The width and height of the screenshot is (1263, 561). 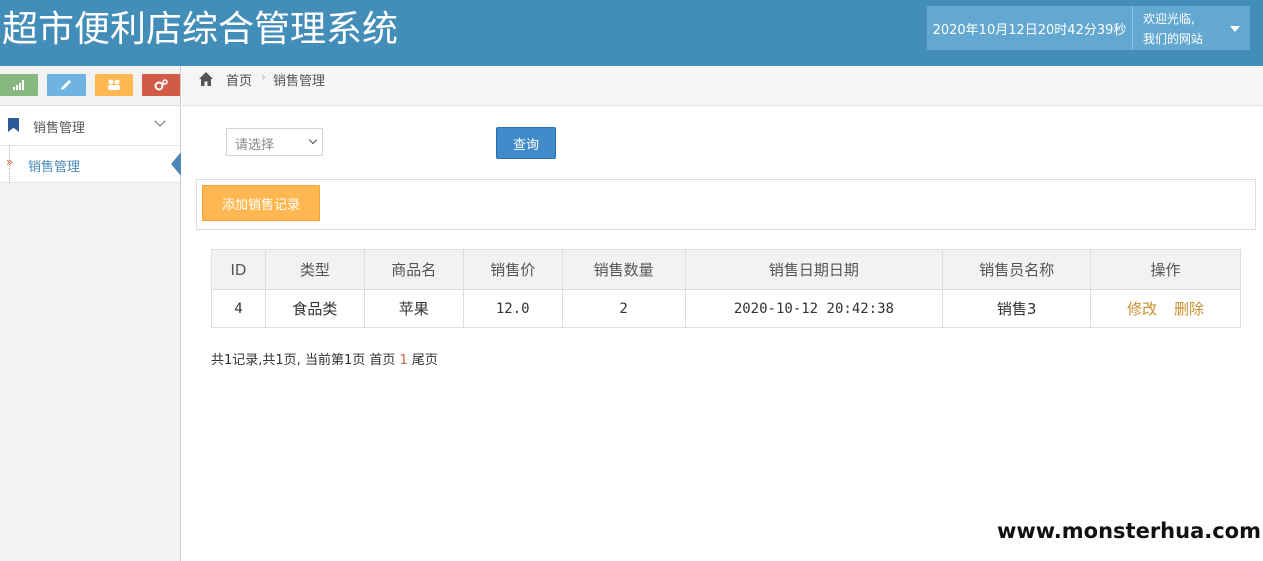 What do you see at coordinates (314, 269) in the screenshot?
I see `column-header: 类型` at bounding box center [314, 269].